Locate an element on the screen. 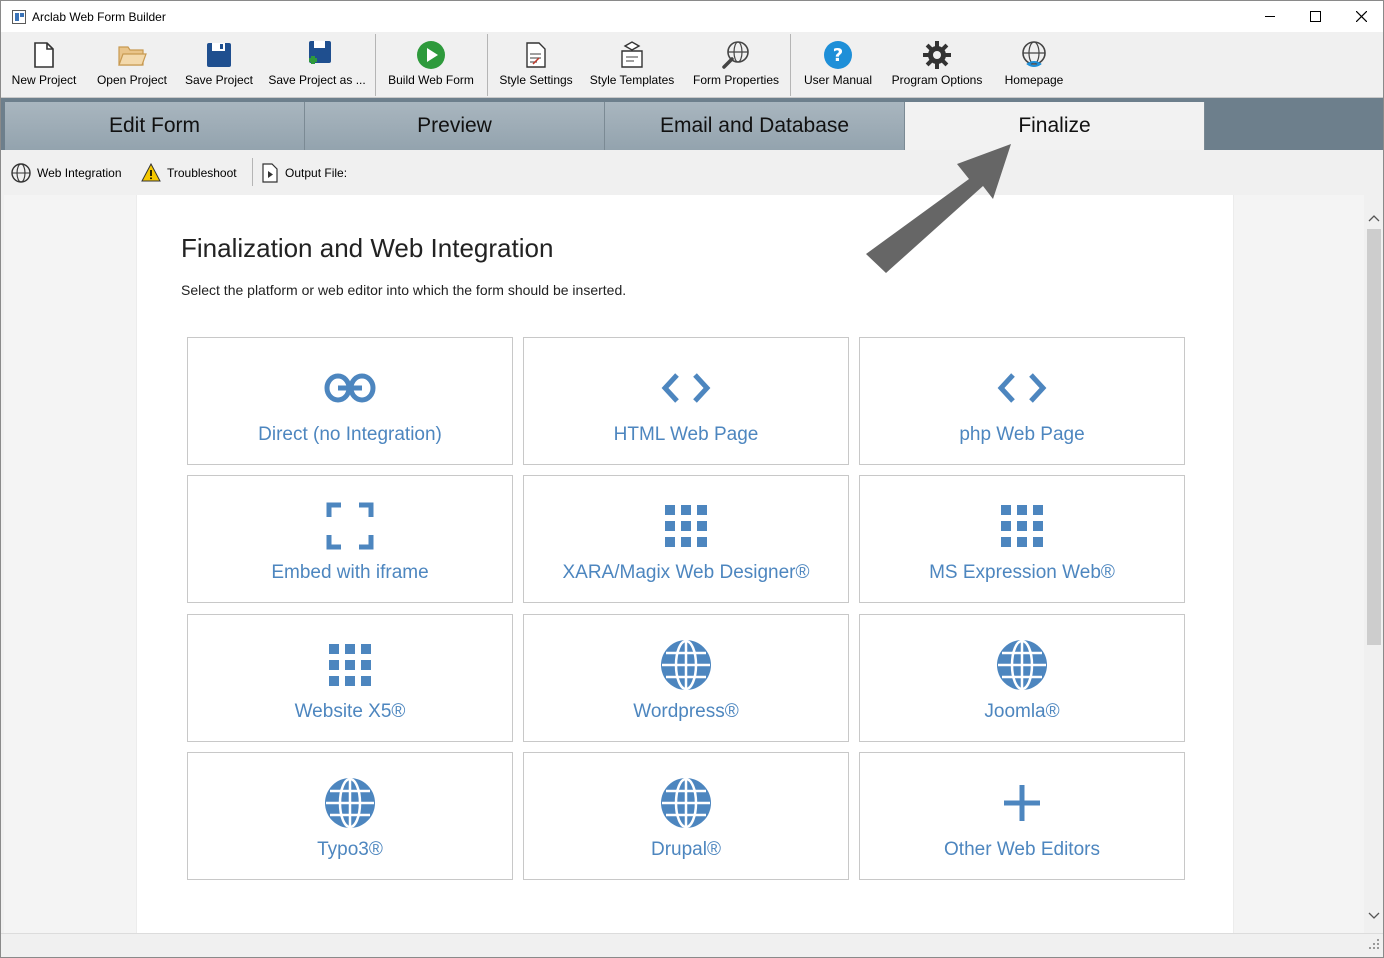 This screenshot has width=1384, height=958. scroll-down-icon is located at coordinates (1374, 916).